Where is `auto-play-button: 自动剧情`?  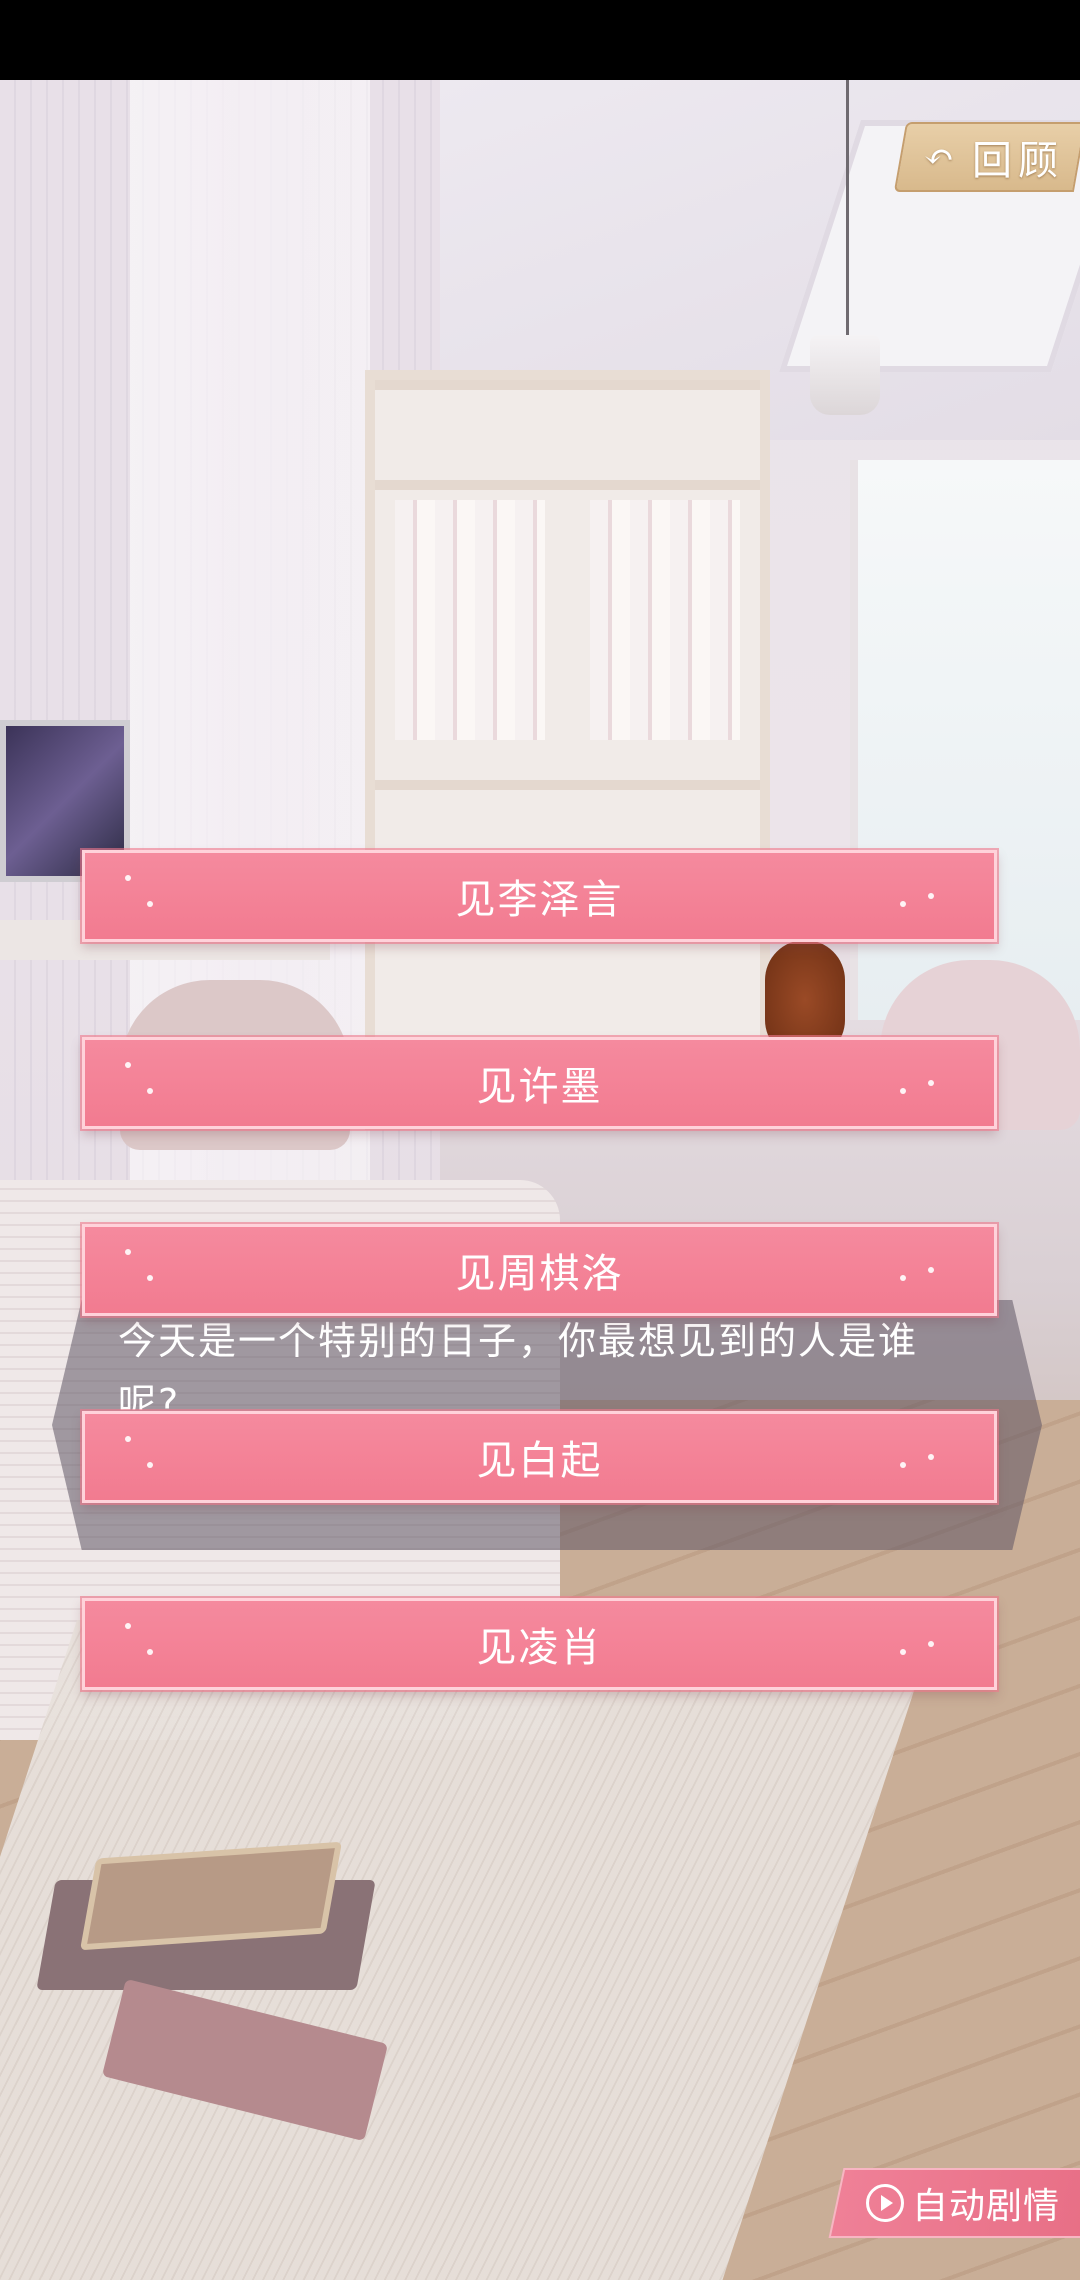
auto-play-button: 自动剧情 is located at coordinates (954, 2203).